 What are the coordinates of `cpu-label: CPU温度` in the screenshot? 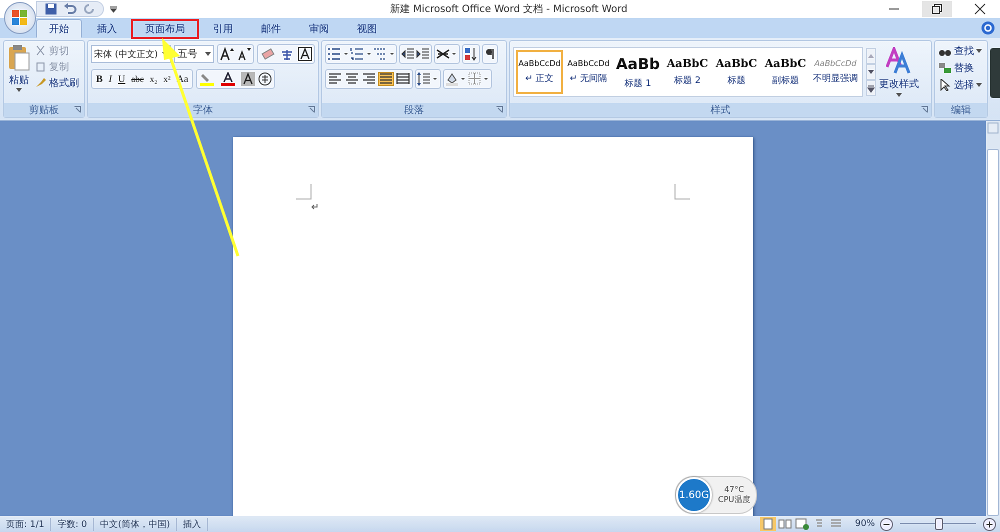 It's located at (734, 499).